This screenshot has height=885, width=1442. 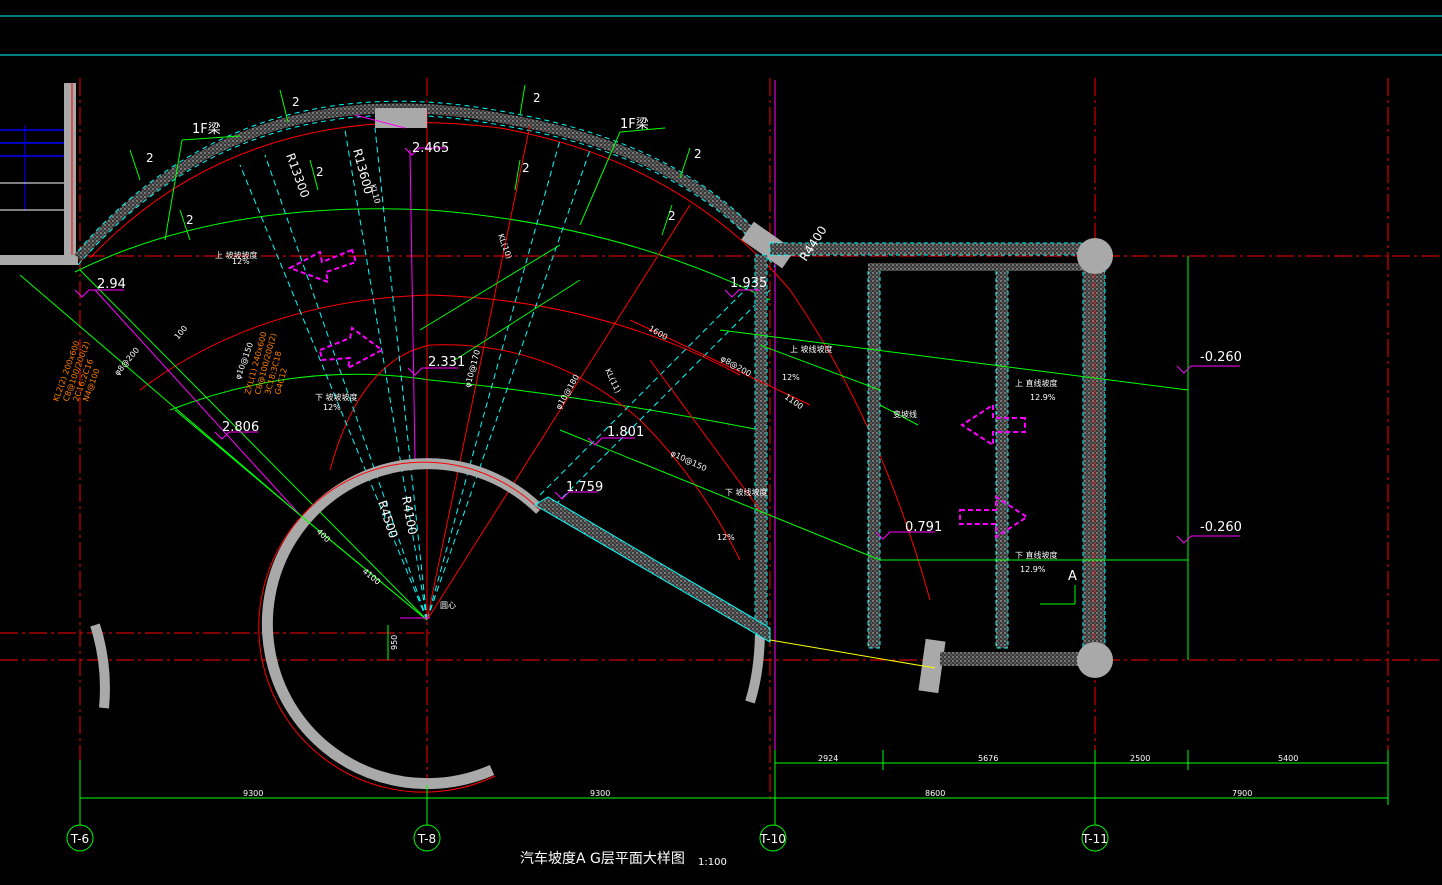 I want to click on dim-7900: 7900, so click(x=1242, y=793).